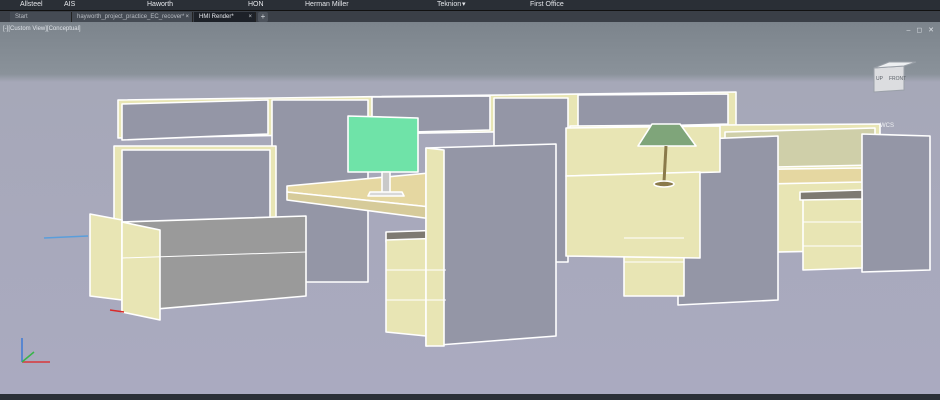 This screenshot has width=940, height=400. Describe the element at coordinates (216, 17) in the screenshot. I see `tab-hmi-render-label: HMI Render*` at that location.